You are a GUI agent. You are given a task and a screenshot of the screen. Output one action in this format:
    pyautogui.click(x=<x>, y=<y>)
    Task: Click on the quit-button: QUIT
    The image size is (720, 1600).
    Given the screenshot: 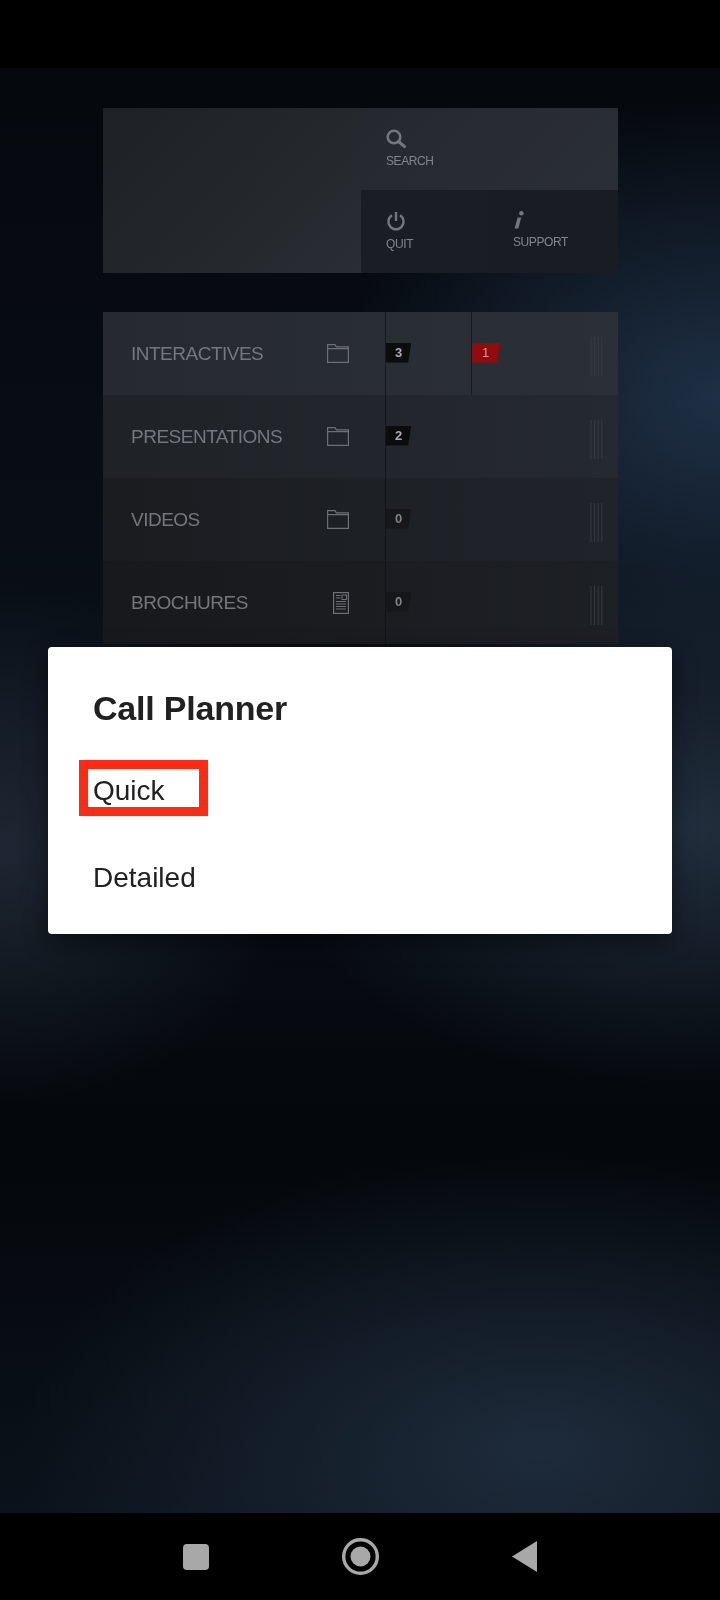 What is the action you would take?
    pyautogui.click(x=424, y=231)
    